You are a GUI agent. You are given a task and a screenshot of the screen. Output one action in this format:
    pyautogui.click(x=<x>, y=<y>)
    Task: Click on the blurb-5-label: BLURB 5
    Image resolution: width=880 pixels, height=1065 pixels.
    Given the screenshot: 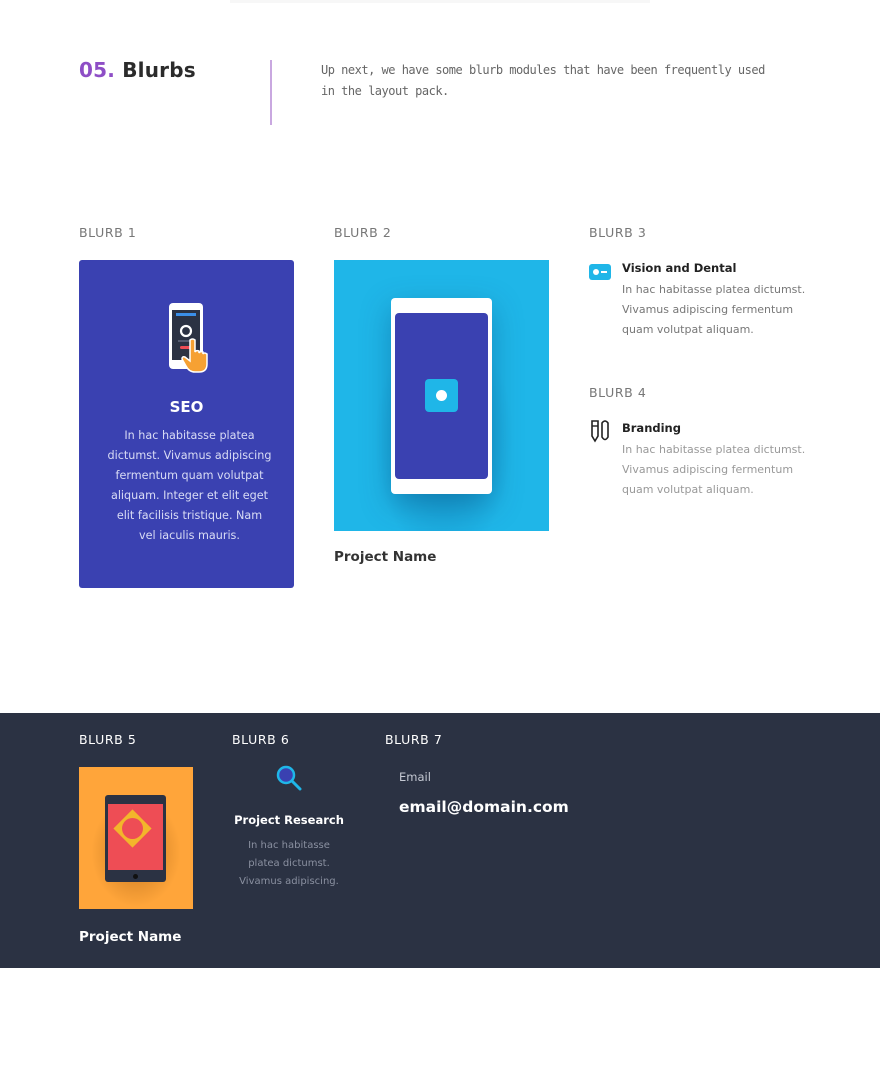 What is the action you would take?
    pyautogui.click(x=108, y=739)
    